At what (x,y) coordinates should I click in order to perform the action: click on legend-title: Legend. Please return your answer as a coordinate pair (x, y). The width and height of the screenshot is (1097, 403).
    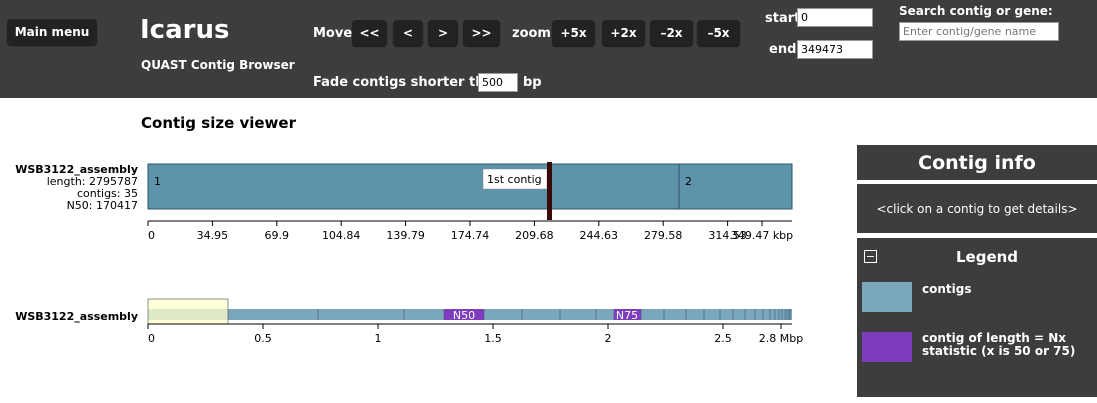
    Looking at the image, I should click on (987, 257).